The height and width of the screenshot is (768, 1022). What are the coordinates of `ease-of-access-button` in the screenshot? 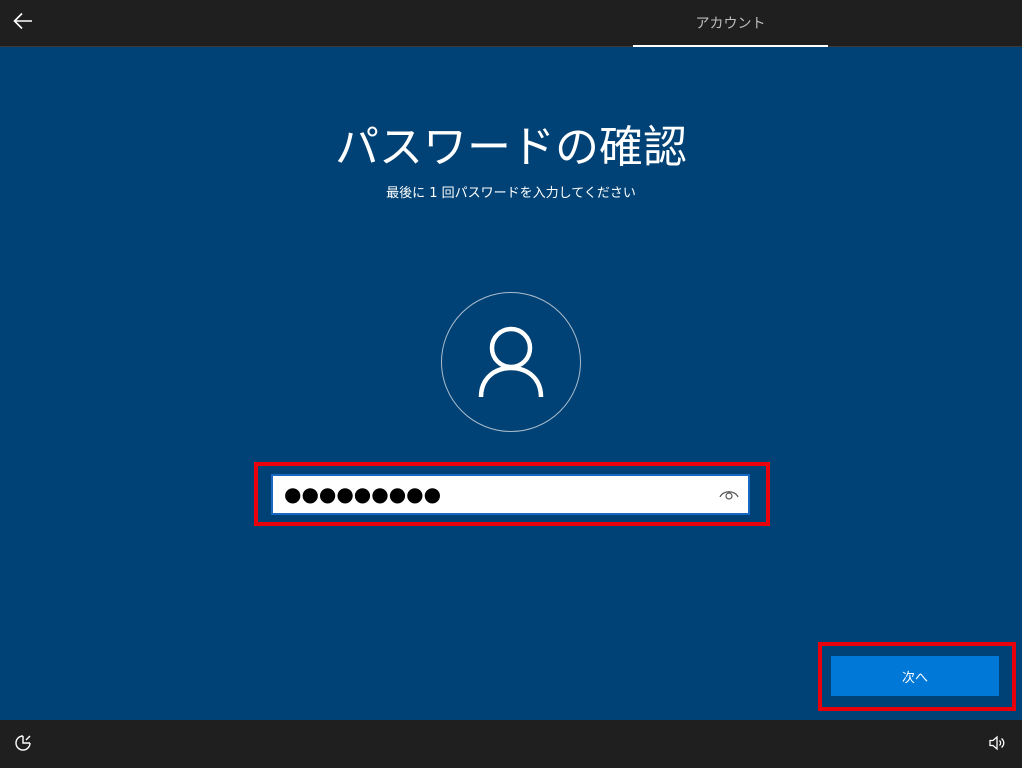 It's located at (23, 745).